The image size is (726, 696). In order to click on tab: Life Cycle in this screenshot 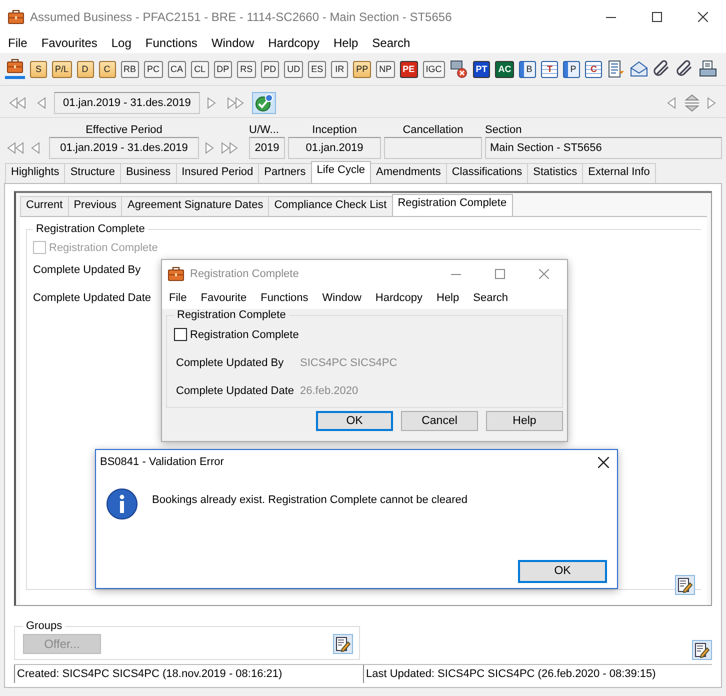, I will do `click(341, 172)`.